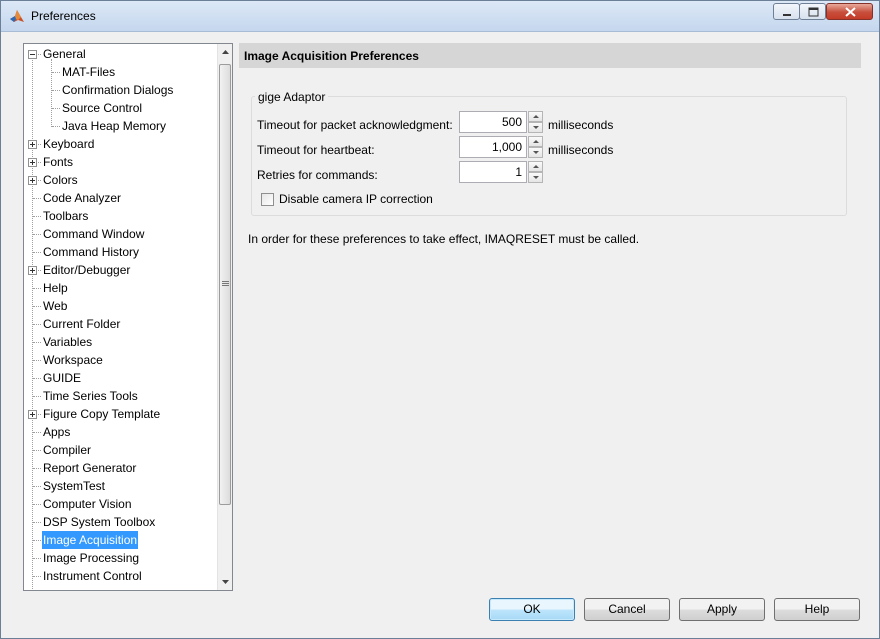 The image size is (880, 639). What do you see at coordinates (722, 609) in the screenshot?
I see `apply-button: Apply` at bounding box center [722, 609].